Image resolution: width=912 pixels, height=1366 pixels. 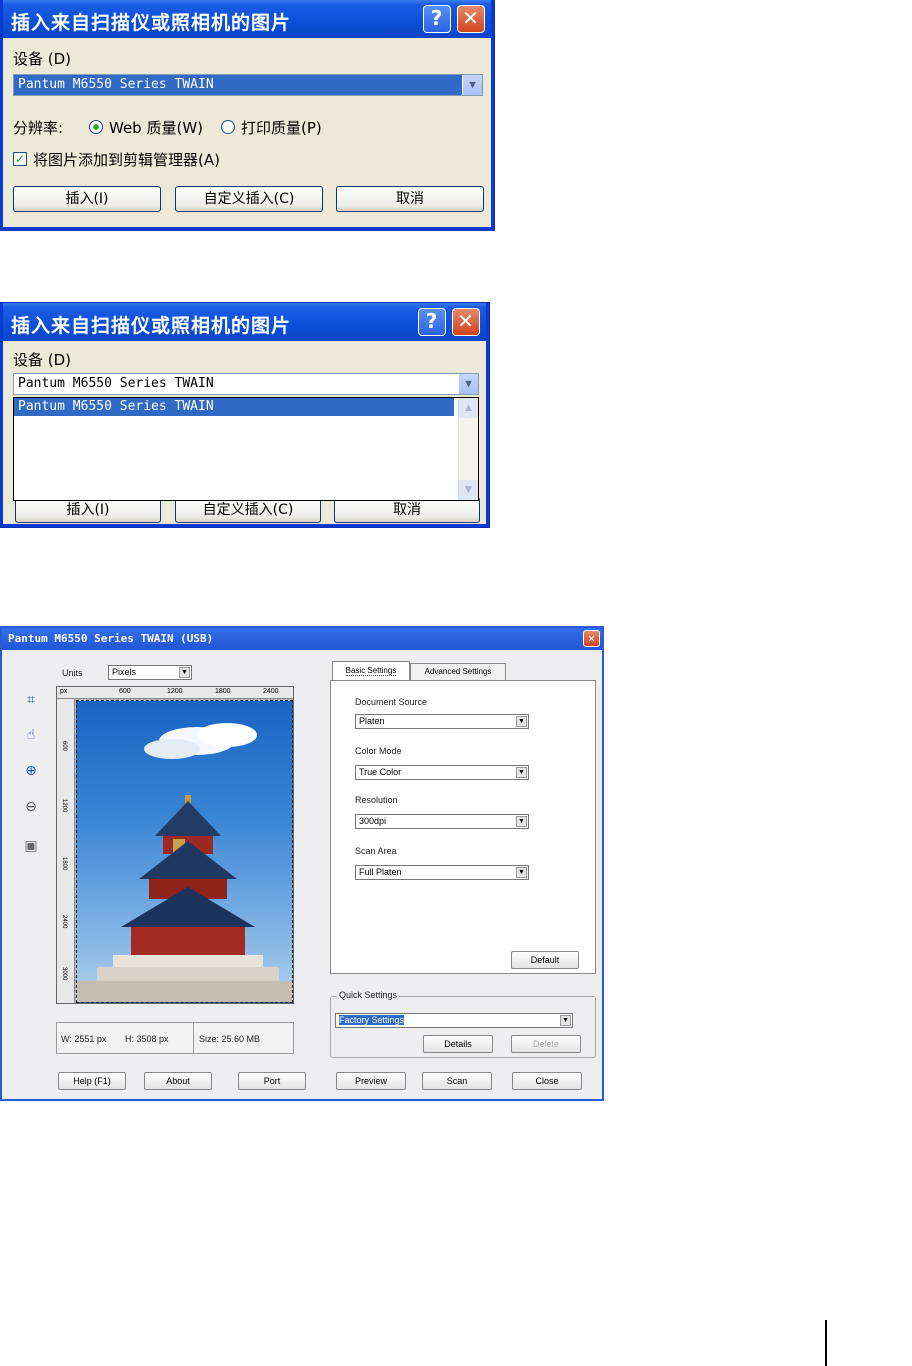 What do you see at coordinates (410, 199) in the screenshot?
I see `cancel-button: 取消` at bounding box center [410, 199].